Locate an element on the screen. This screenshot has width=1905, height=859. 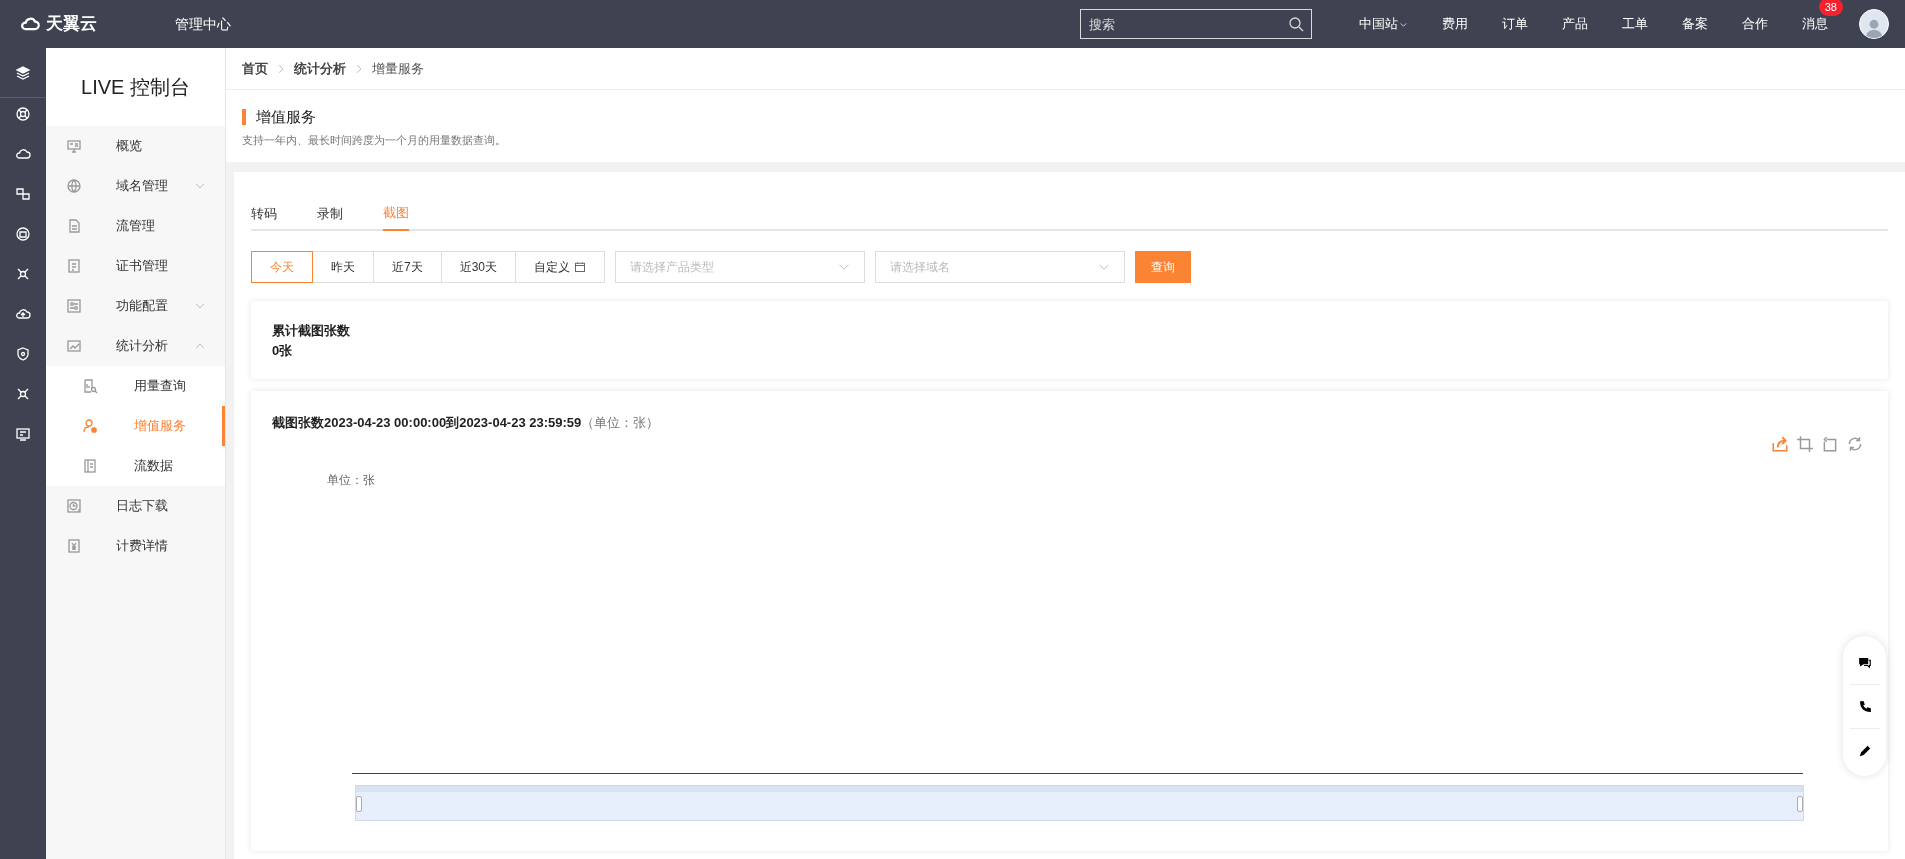
summary-label: 累计截图张数 is located at coordinates (311, 331).